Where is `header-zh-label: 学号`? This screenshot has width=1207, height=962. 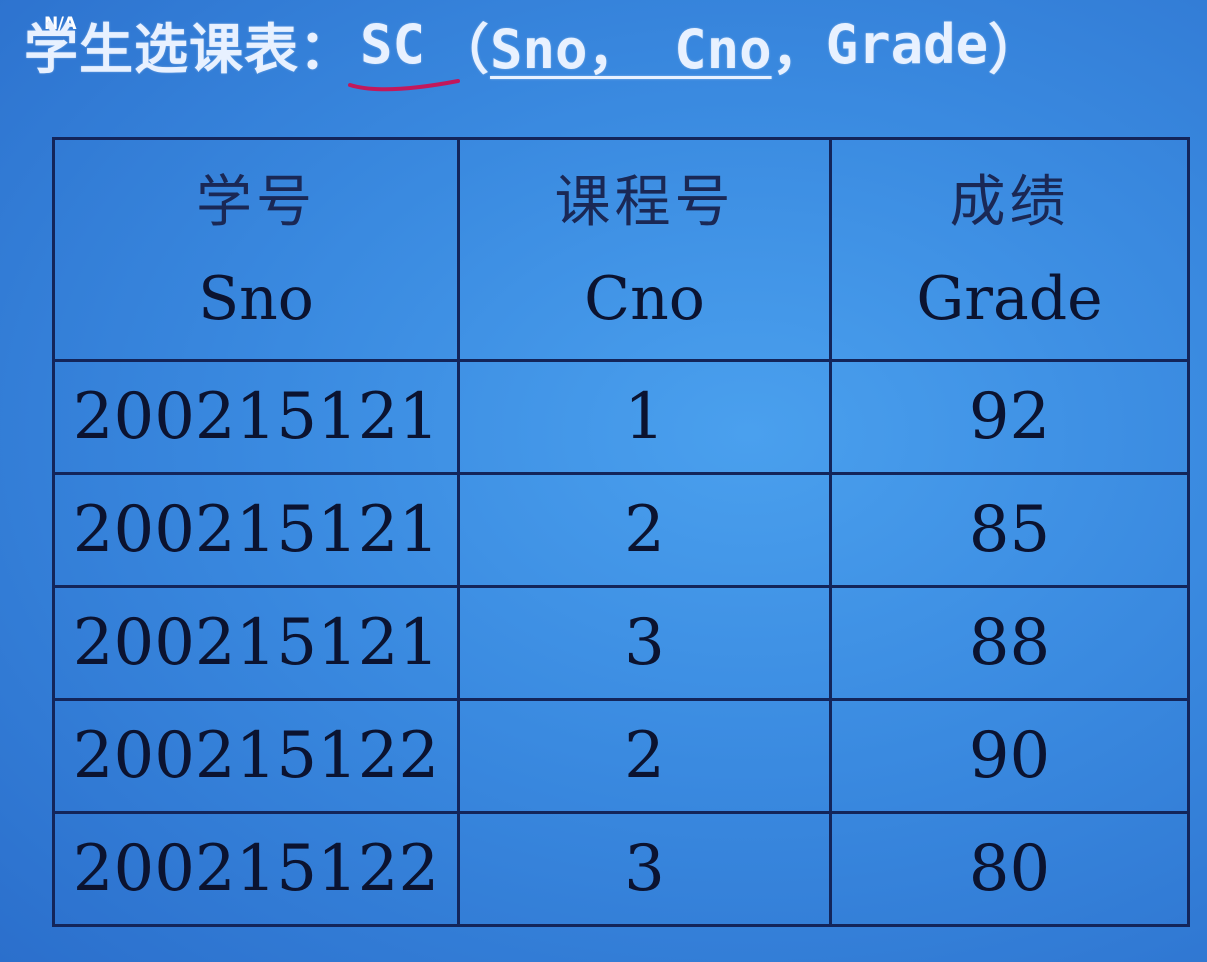
header-zh-label: 学号 is located at coordinates (256, 202).